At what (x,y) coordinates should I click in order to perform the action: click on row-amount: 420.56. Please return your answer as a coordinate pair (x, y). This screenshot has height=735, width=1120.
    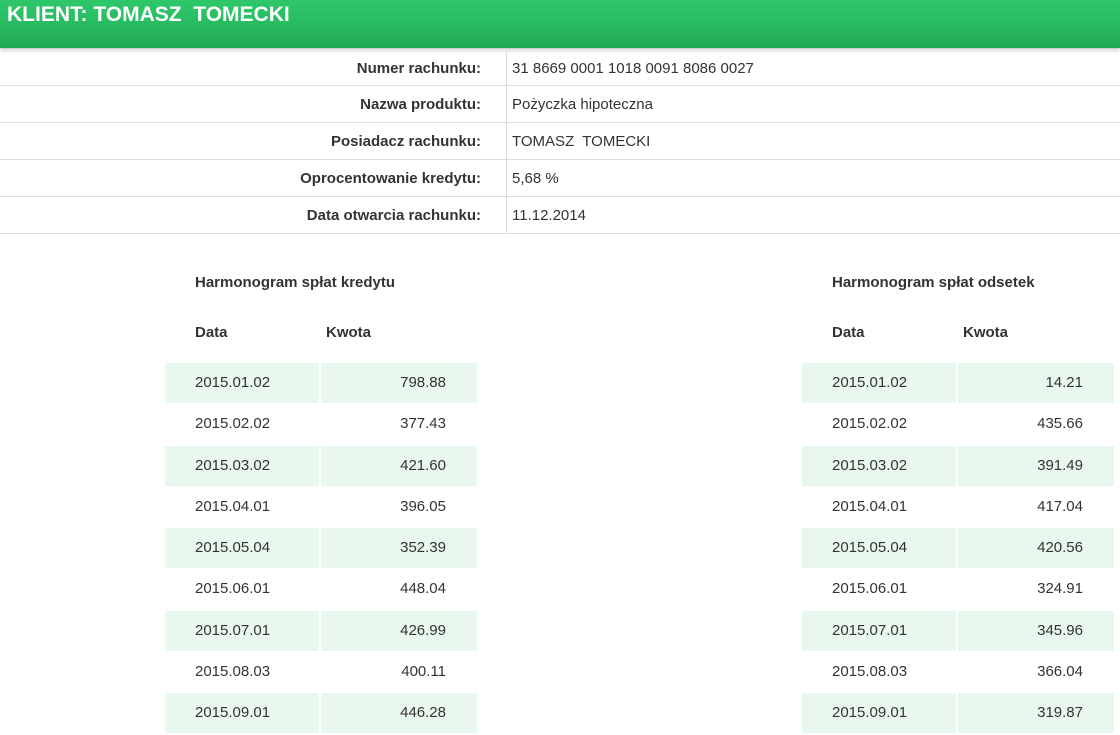
    Looking at the image, I should click on (1036, 548).